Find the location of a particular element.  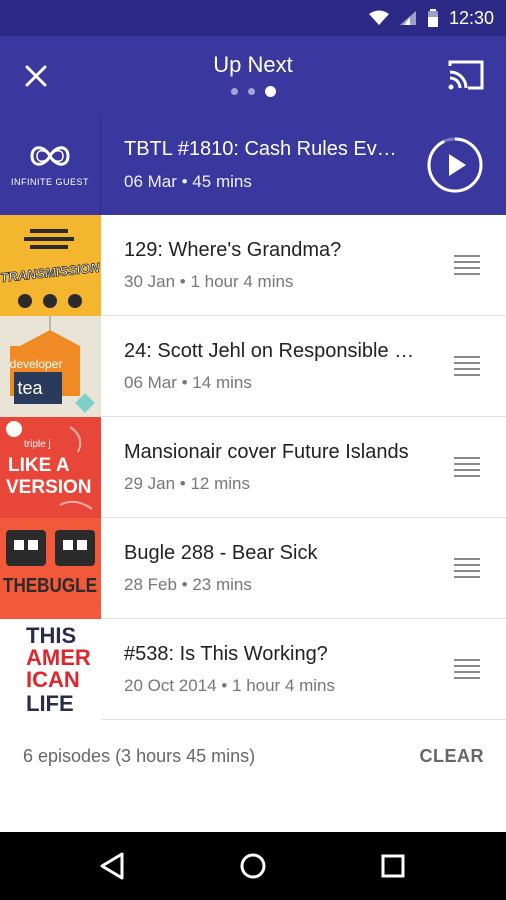

status-bar: 12:30 is located at coordinates (253, 18).